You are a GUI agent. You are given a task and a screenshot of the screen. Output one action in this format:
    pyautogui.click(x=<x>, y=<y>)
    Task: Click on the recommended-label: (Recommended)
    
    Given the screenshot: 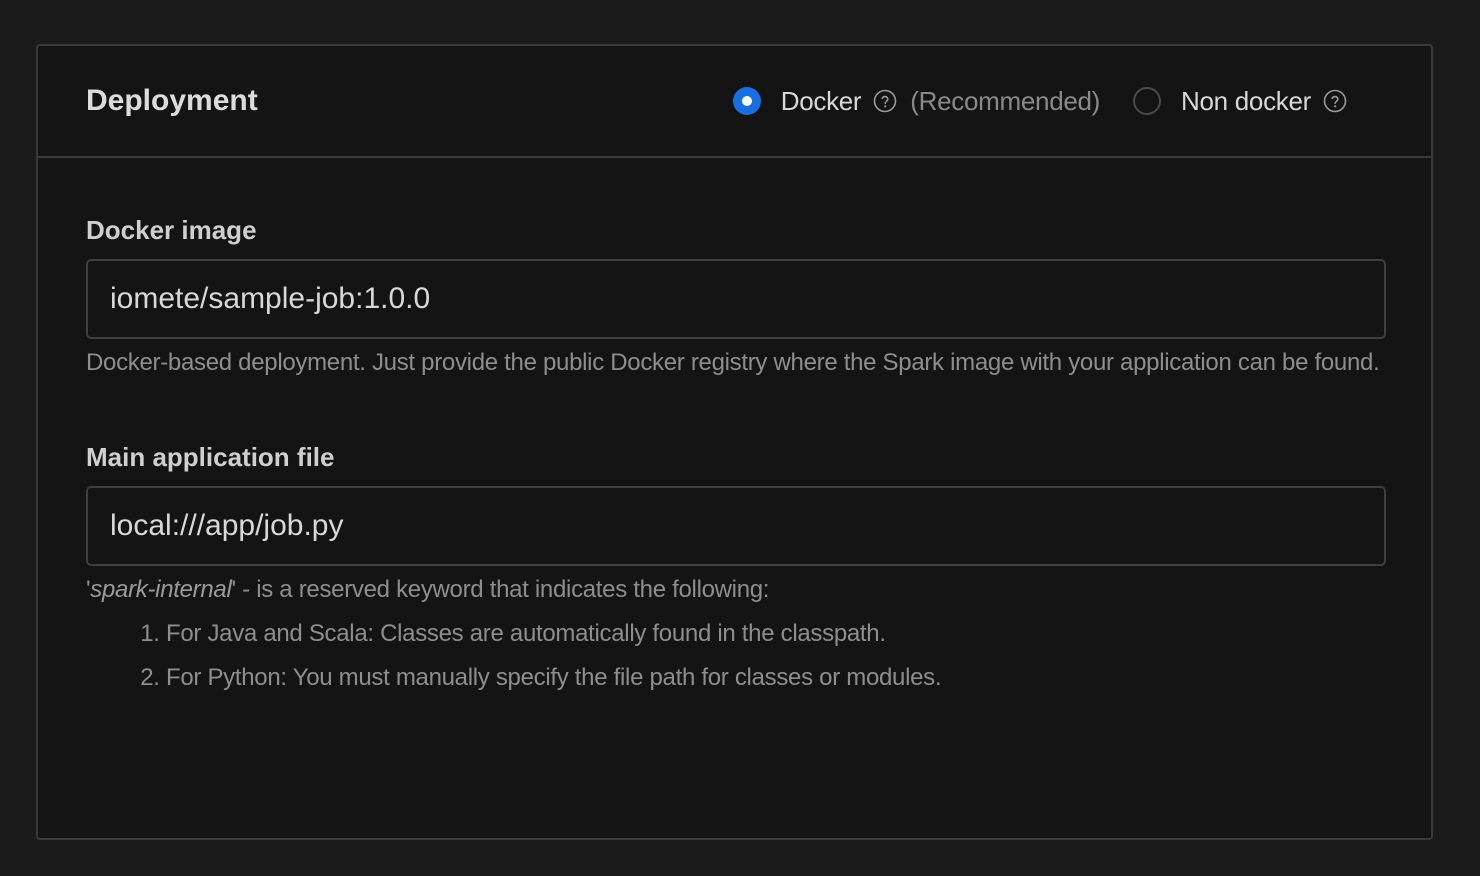 What is the action you would take?
    pyautogui.click(x=1005, y=100)
    